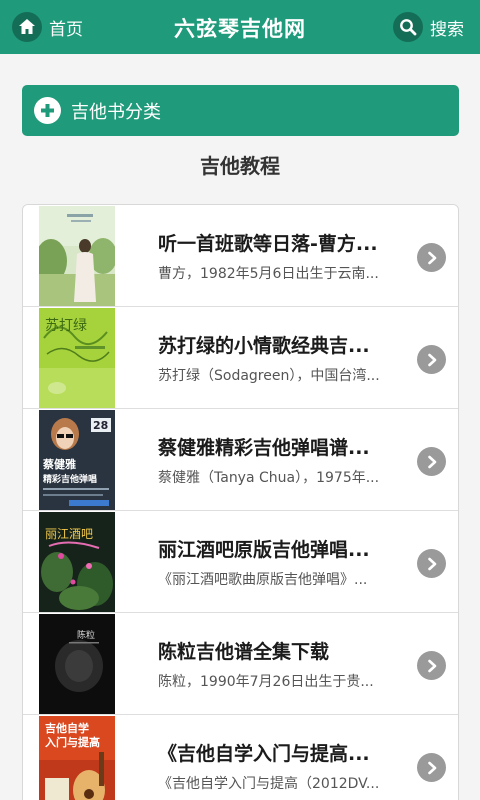 This screenshot has width=480, height=800. What do you see at coordinates (67, 728) in the screenshot?
I see `svg-text: 吉他自学` at bounding box center [67, 728].